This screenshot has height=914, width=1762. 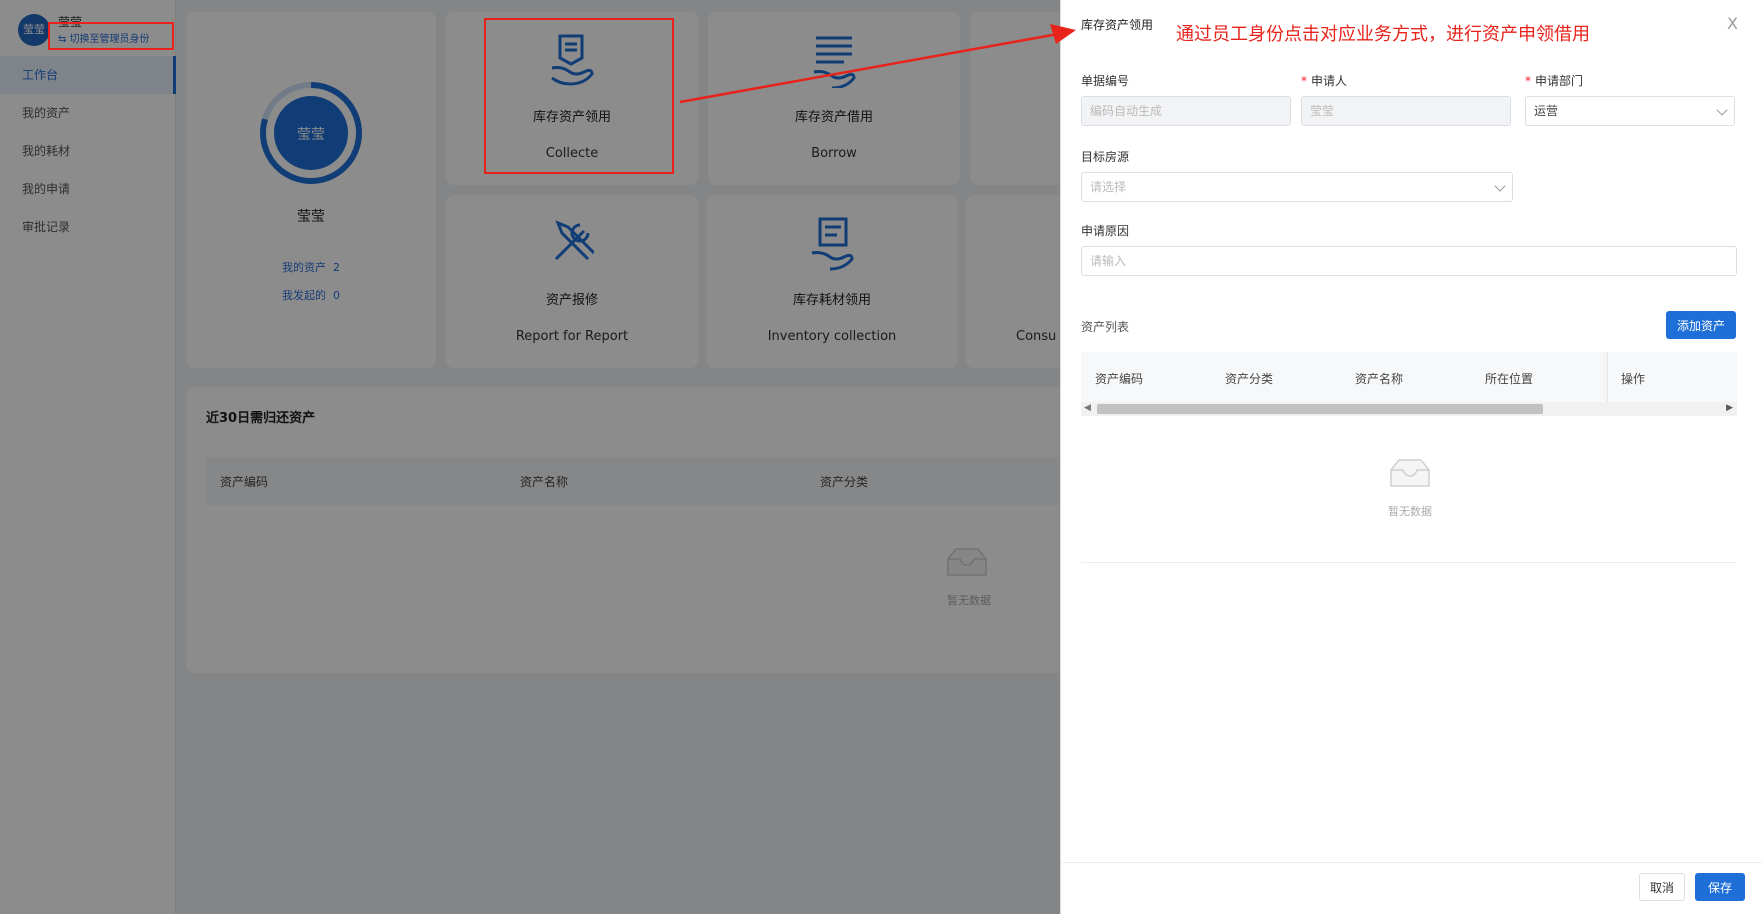 I want to click on drawer-title: 库存资产领用, so click(x=1117, y=25).